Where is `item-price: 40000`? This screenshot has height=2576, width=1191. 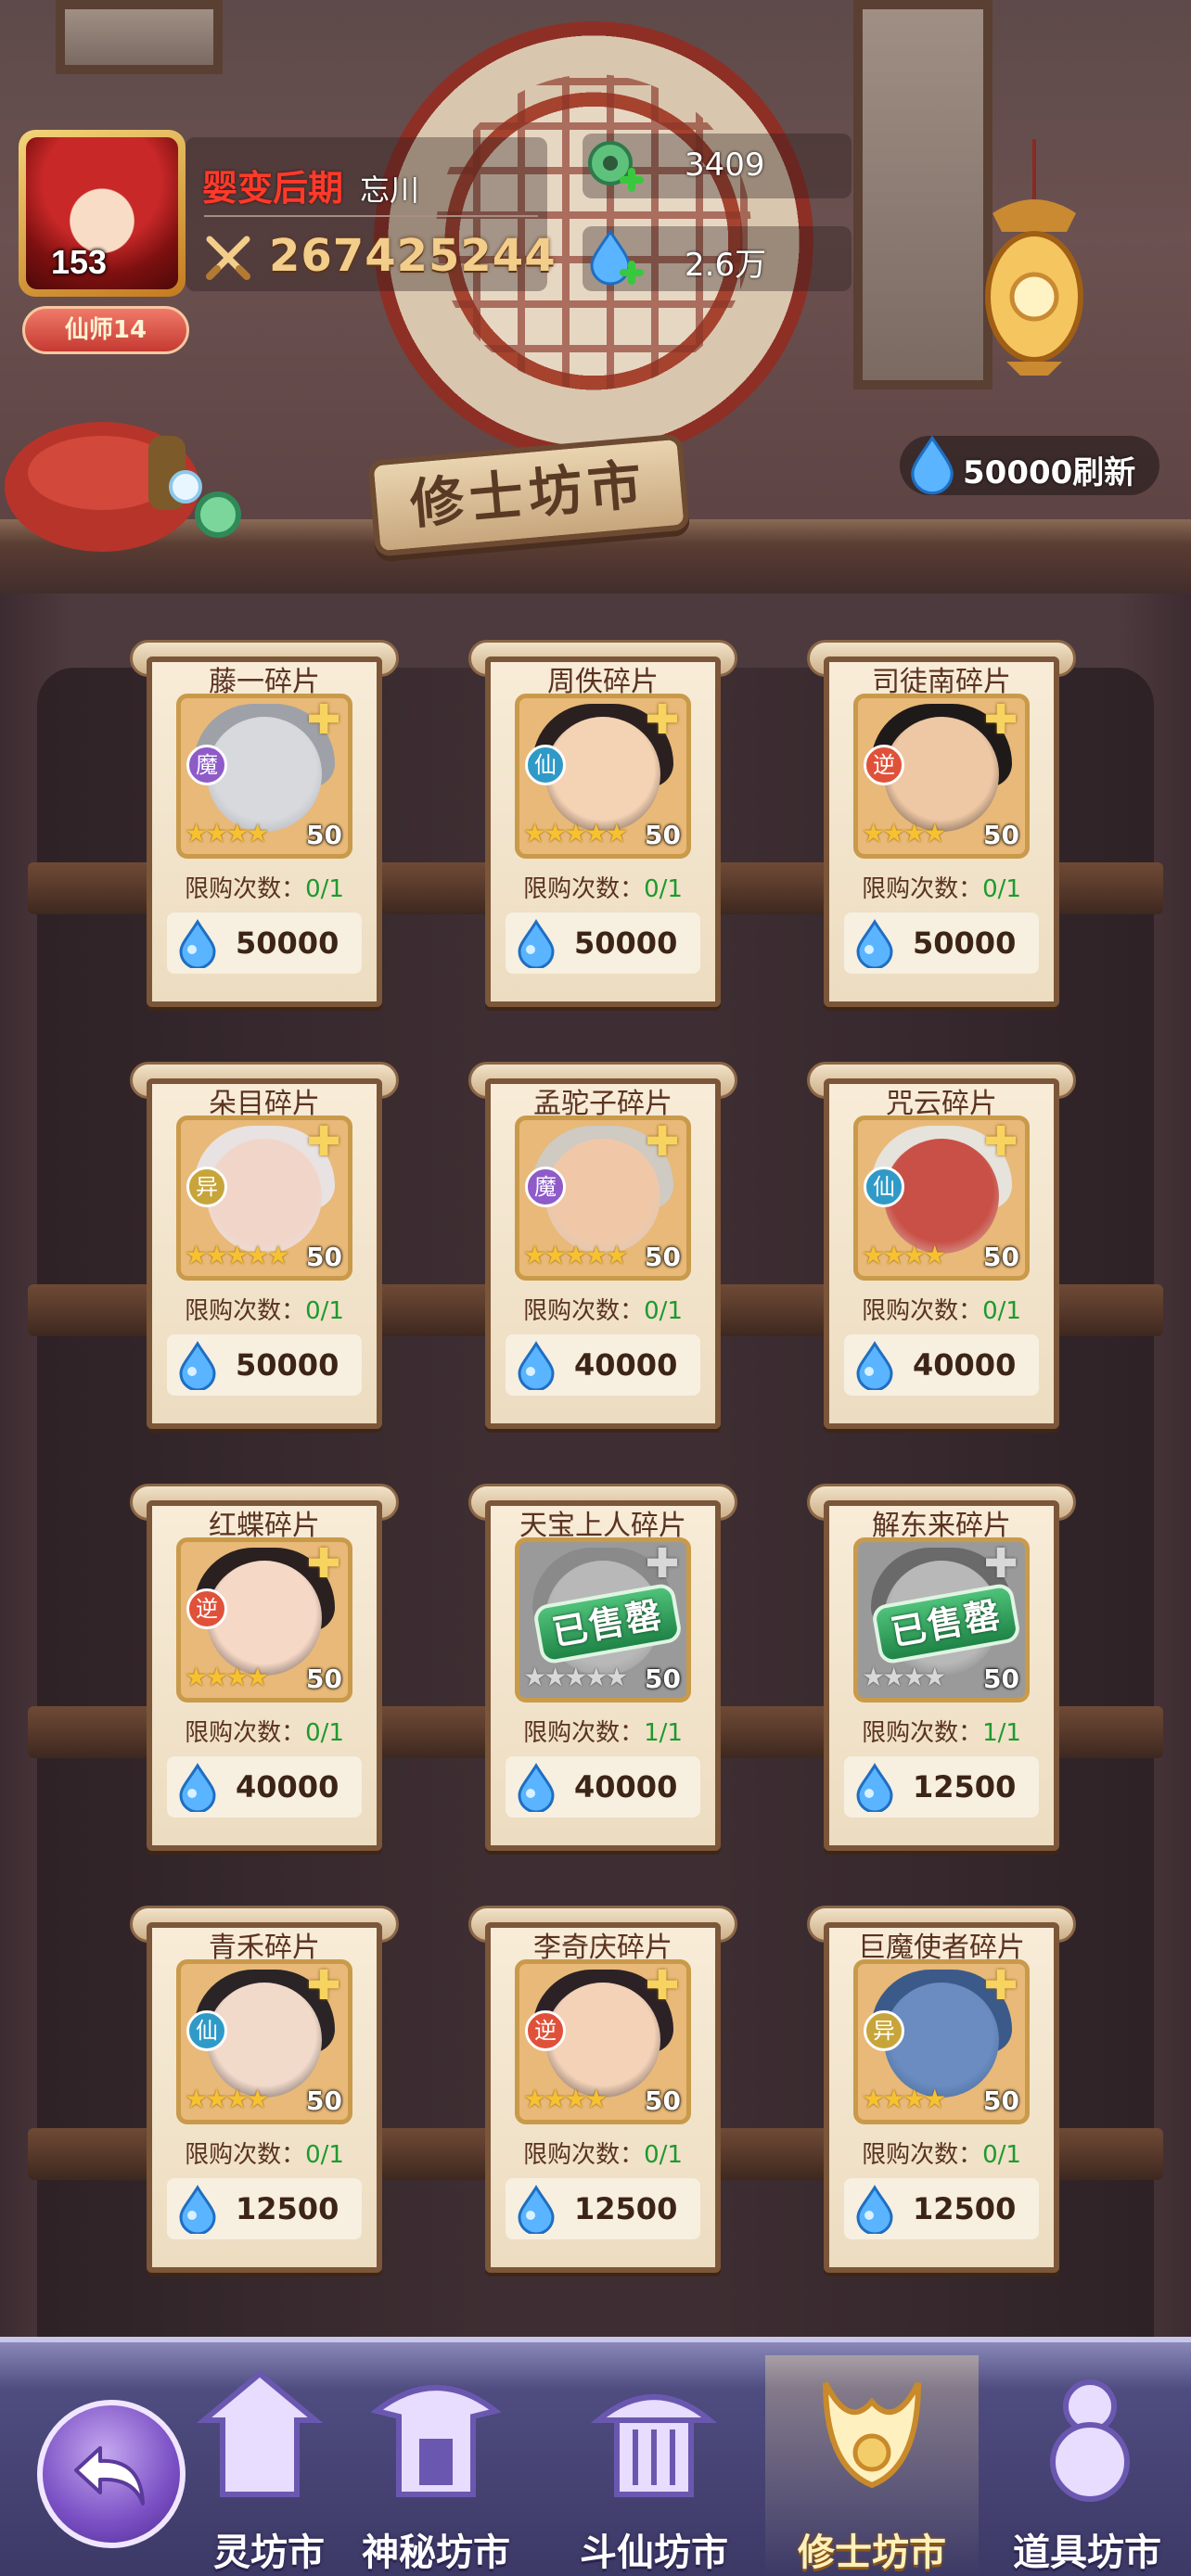
item-price: 40000 is located at coordinates (626, 1365).